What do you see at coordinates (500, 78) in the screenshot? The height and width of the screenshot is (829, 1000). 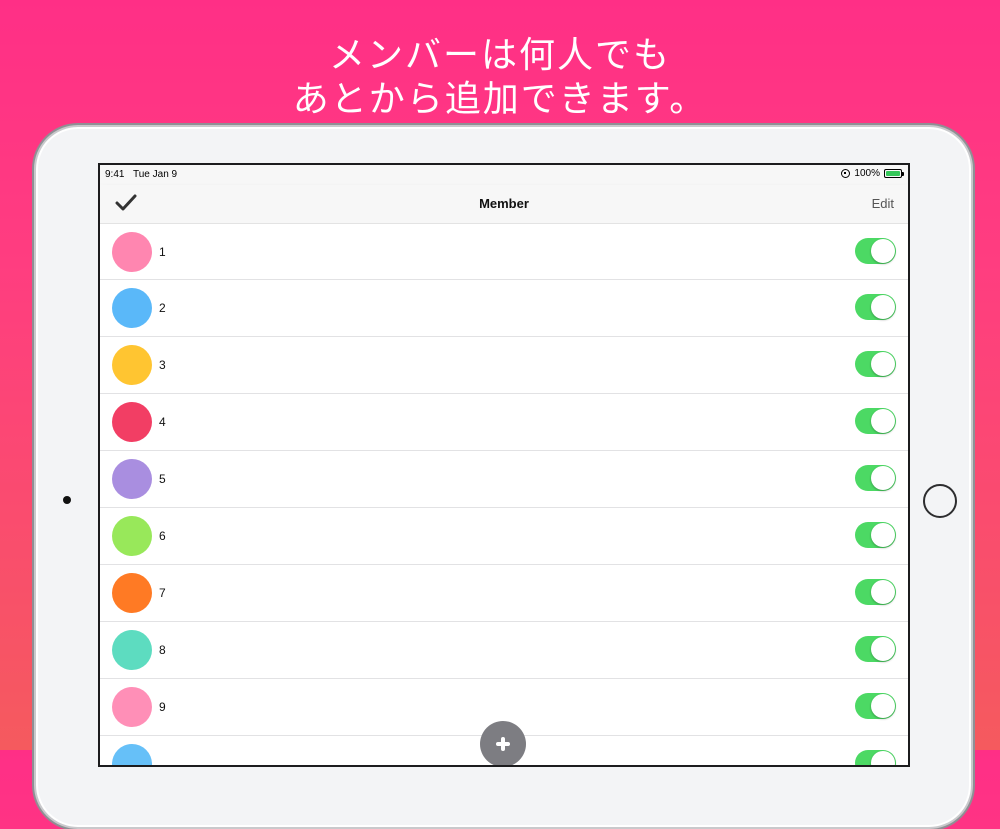 I see `promo-headline: メンバーは何人でも あとから追加できます。` at bounding box center [500, 78].